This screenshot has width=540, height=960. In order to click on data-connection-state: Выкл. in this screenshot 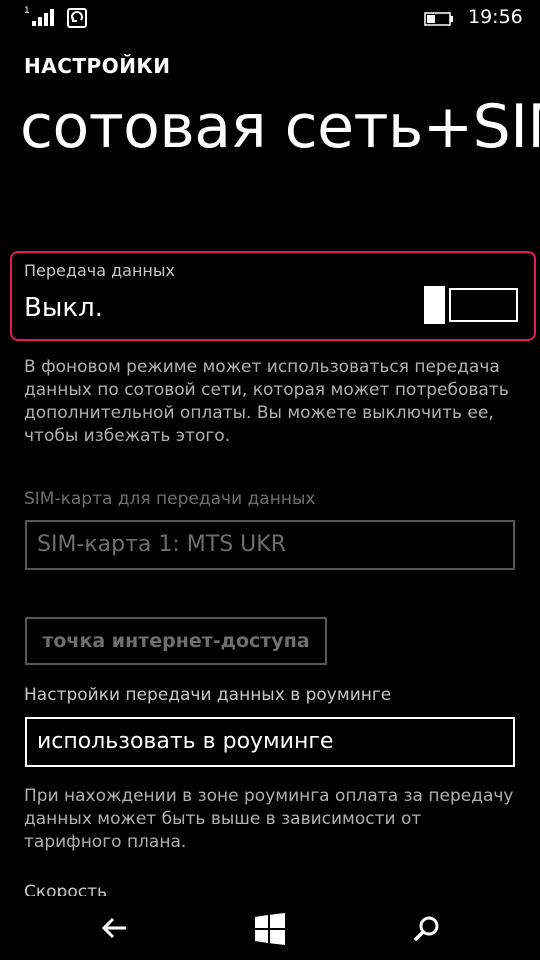, I will do `click(63, 308)`.